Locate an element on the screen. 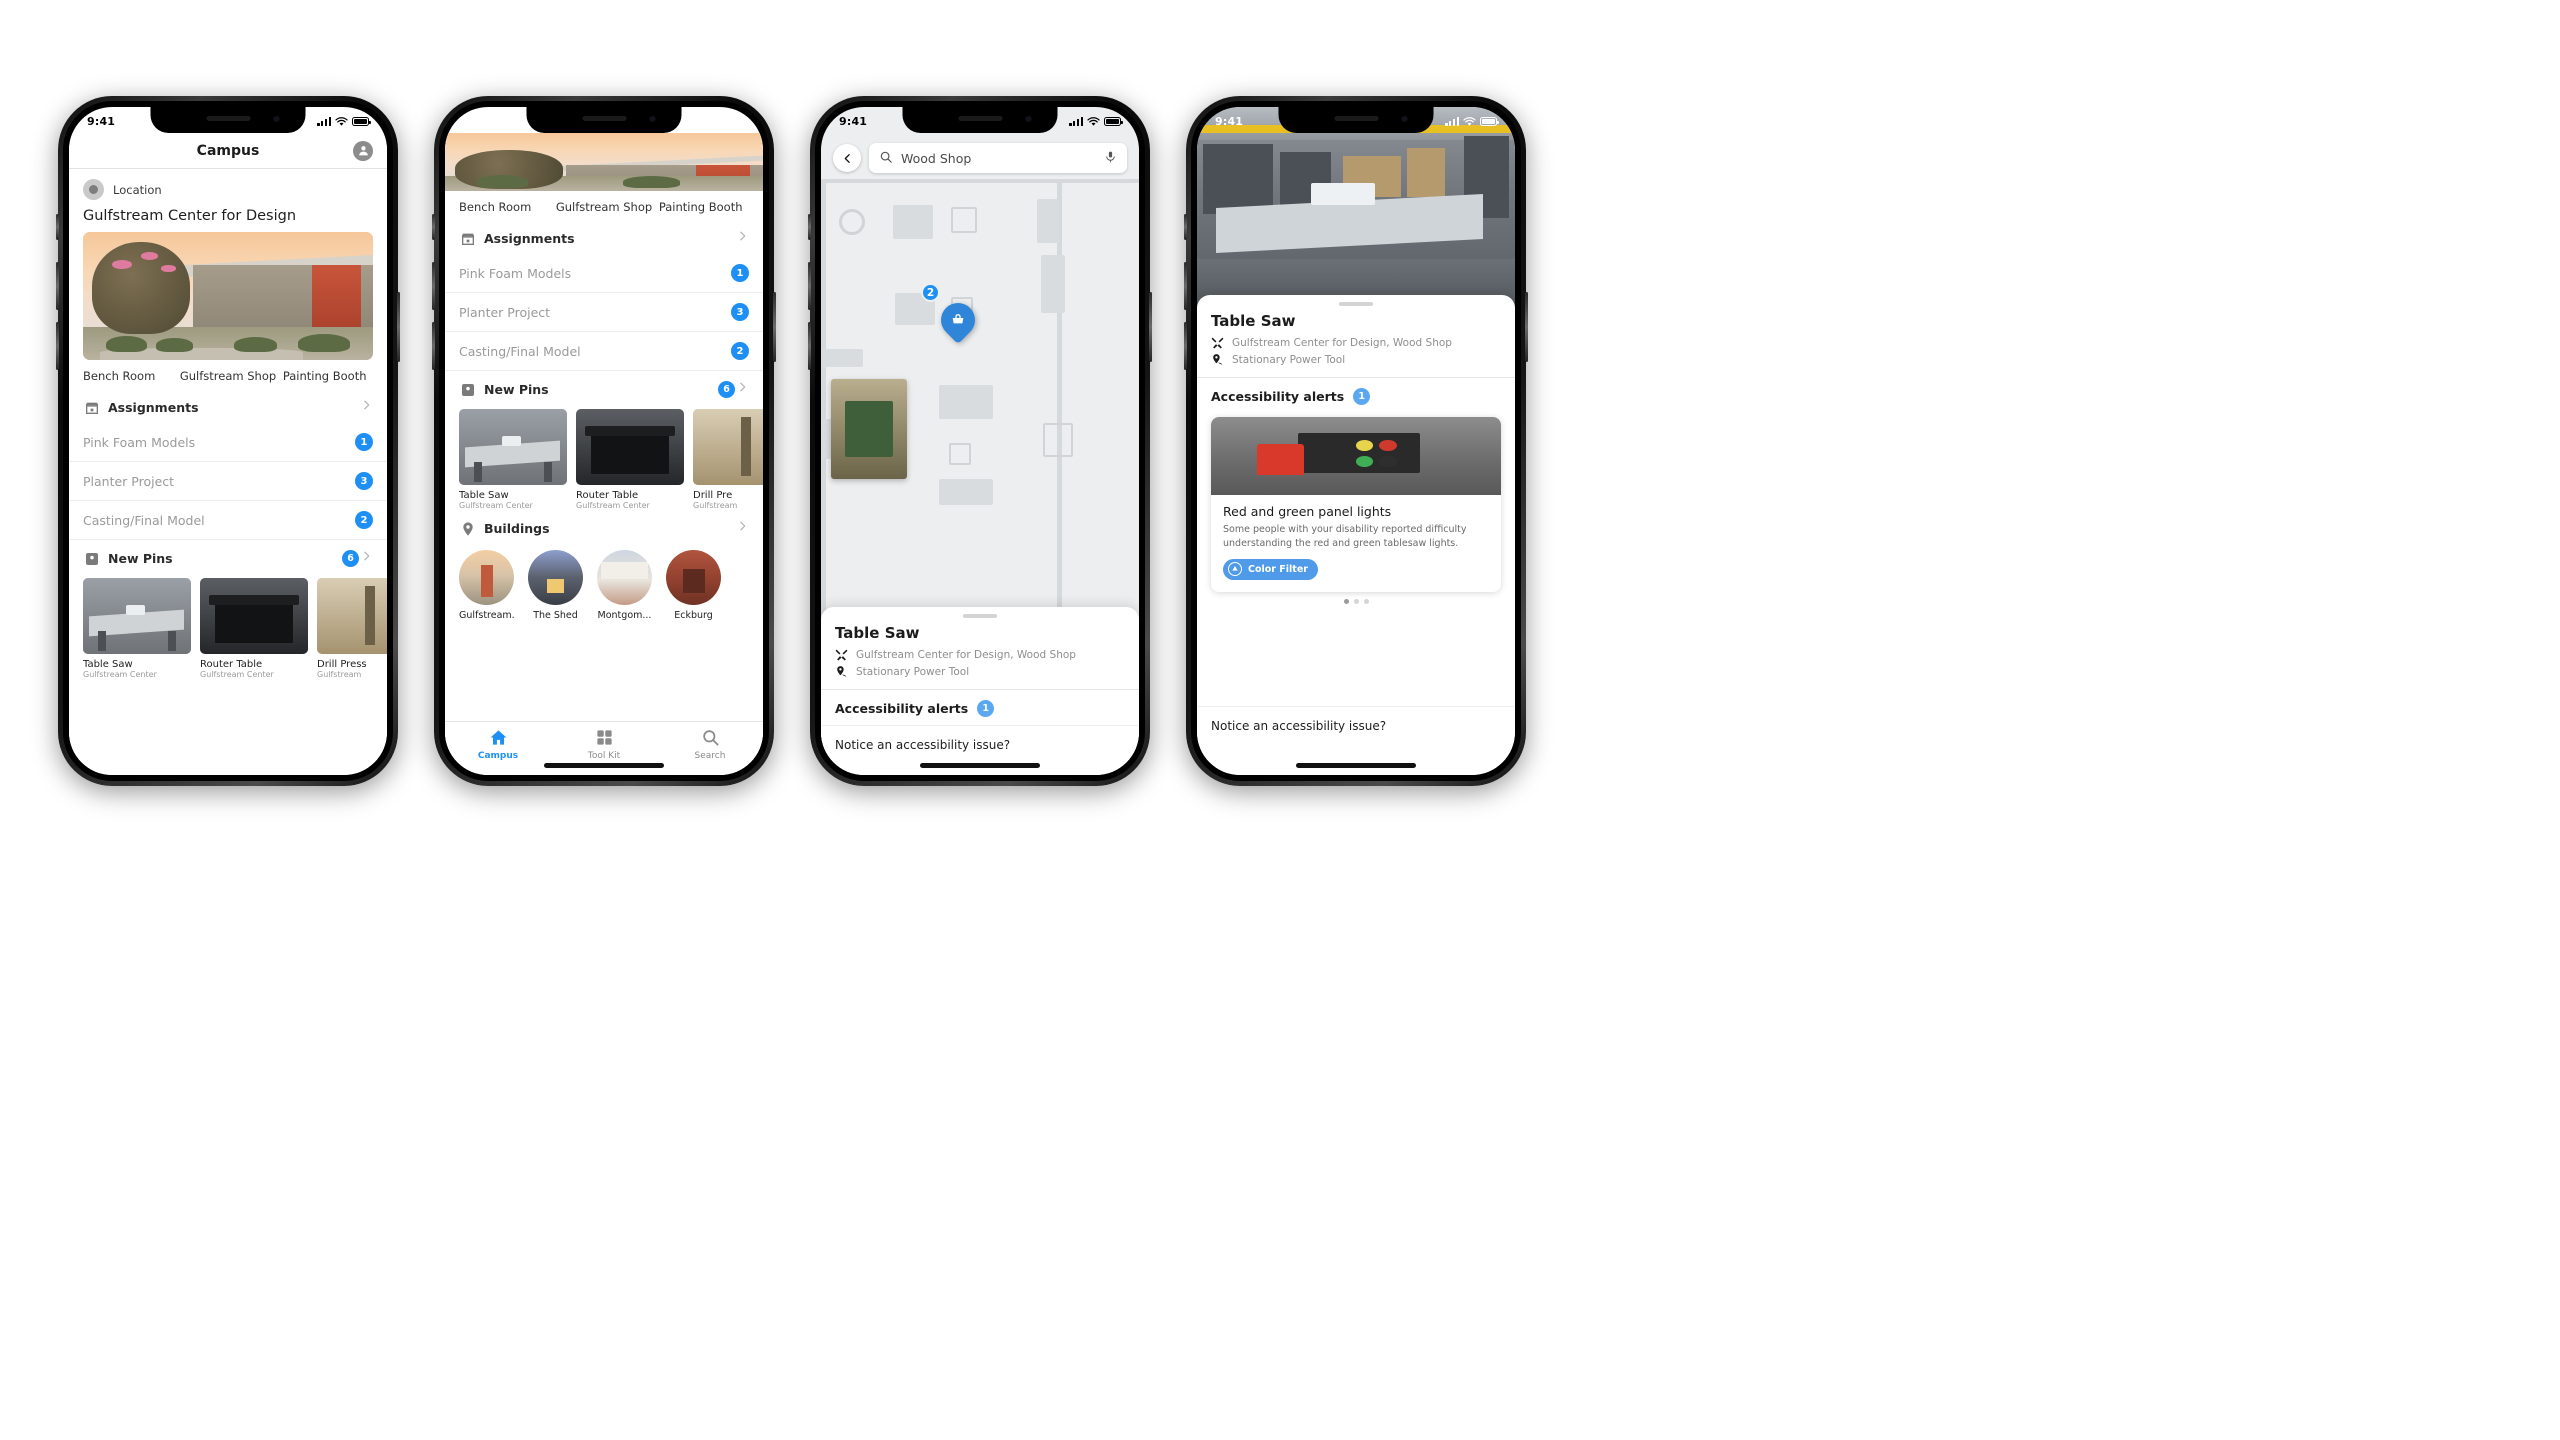 This screenshot has height=1440, width=2560. location-row: Location is located at coordinates (228, 186).